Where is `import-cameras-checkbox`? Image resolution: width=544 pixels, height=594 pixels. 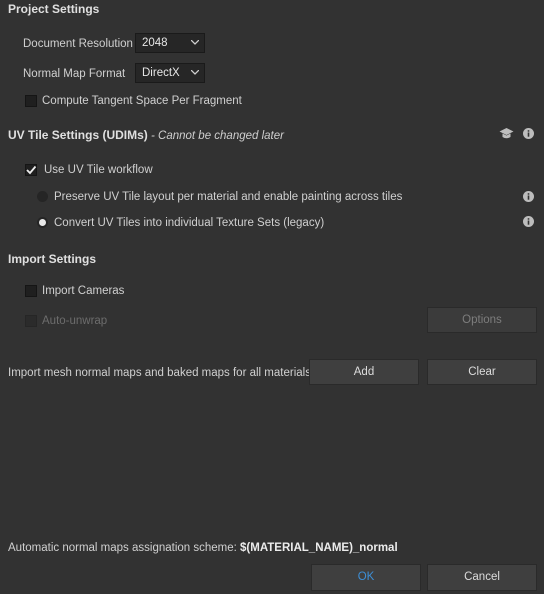 import-cameras-checkbox is located at coordinates (31, 291).